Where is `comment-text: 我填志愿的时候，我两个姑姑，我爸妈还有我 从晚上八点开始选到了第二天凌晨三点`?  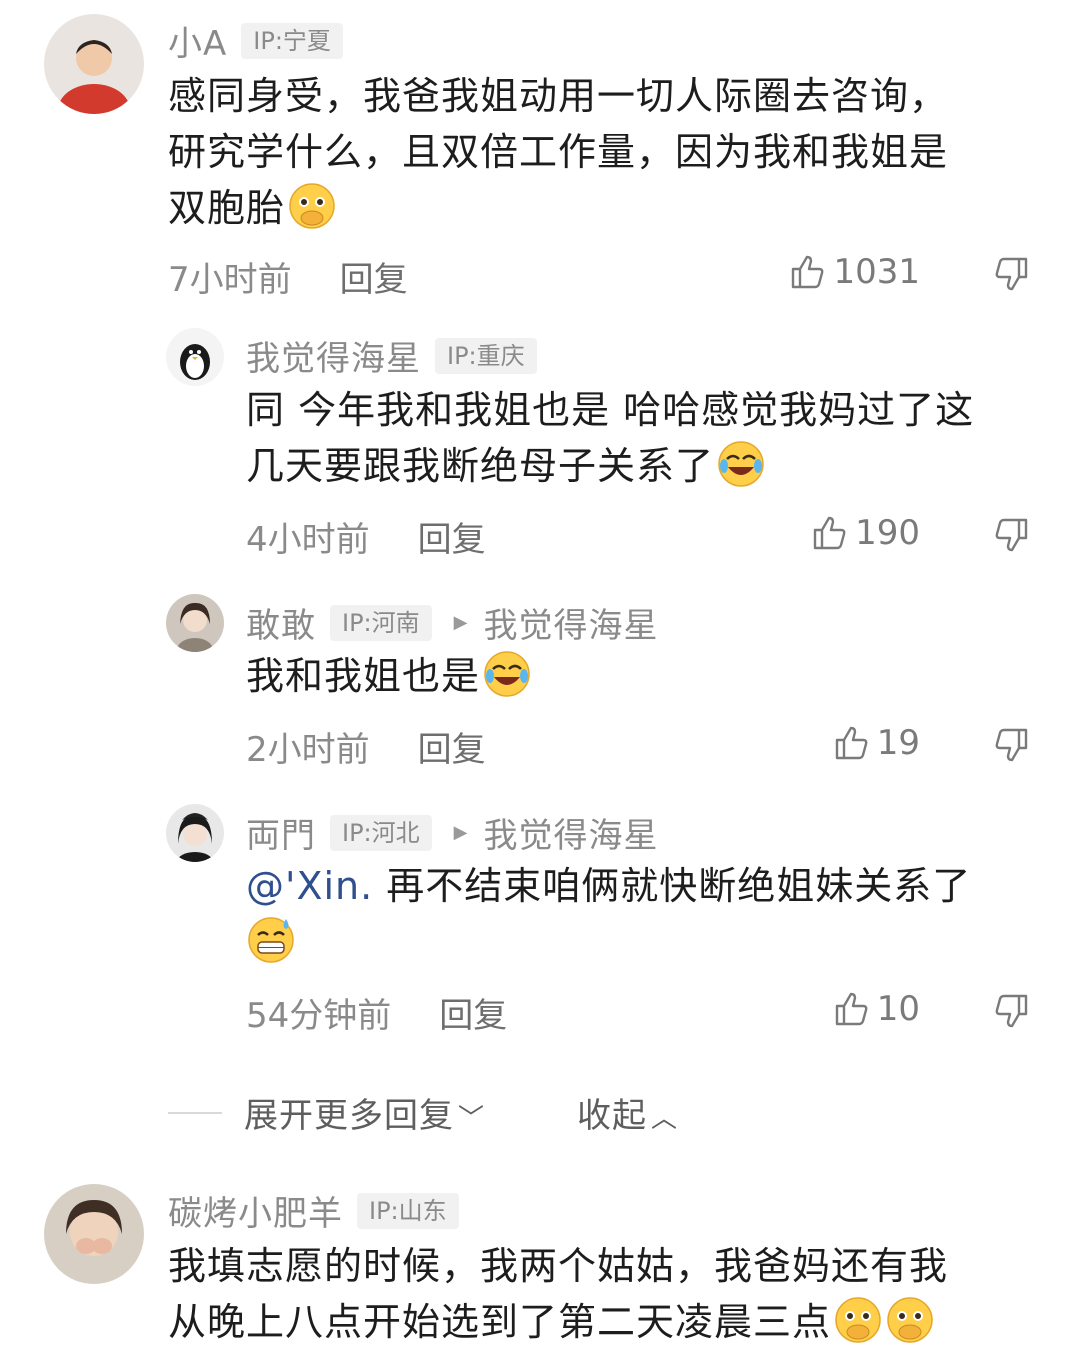
comment-text: 我填志愿的时候，我两个姑姑，我爸妈还有我 从晚上八点开始选到了第二天凌晨三点 is located at coordinates (608, 1294).